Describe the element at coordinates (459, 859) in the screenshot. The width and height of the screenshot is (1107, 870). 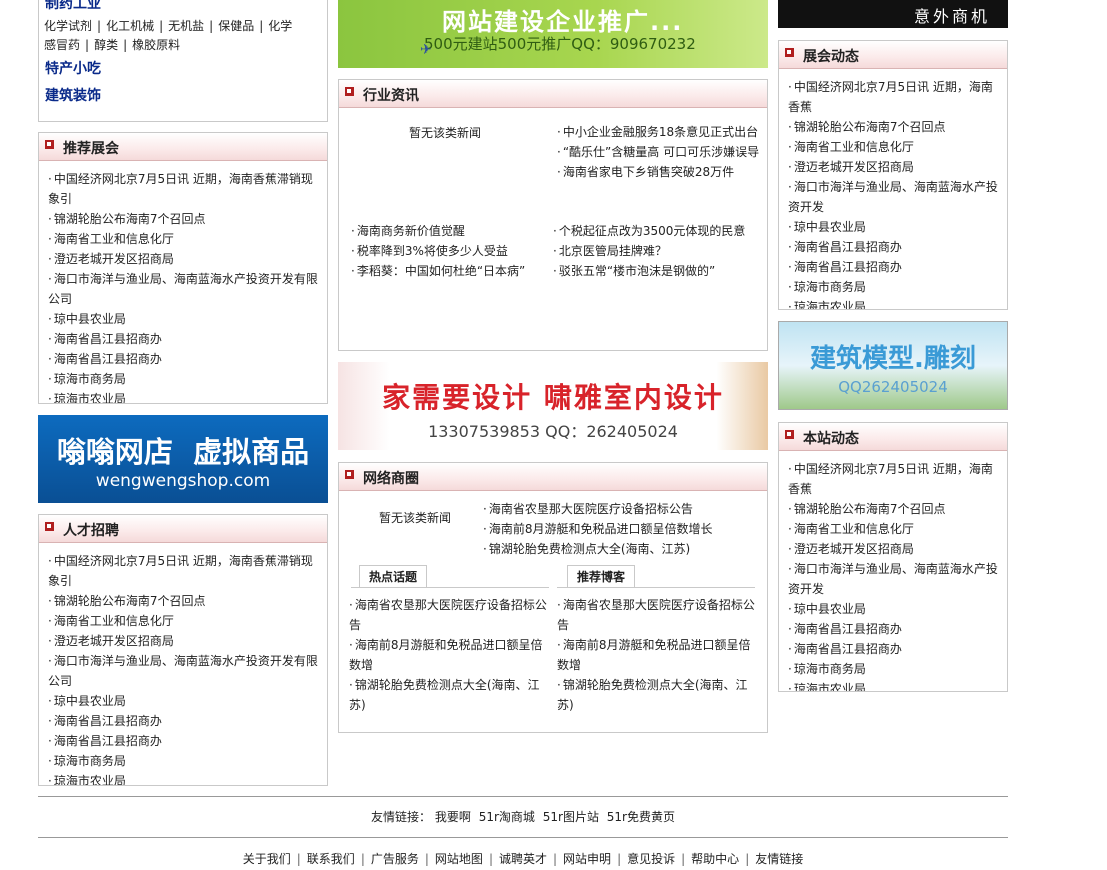
I see `footer-link-sitemap: 网站地图` at that location.